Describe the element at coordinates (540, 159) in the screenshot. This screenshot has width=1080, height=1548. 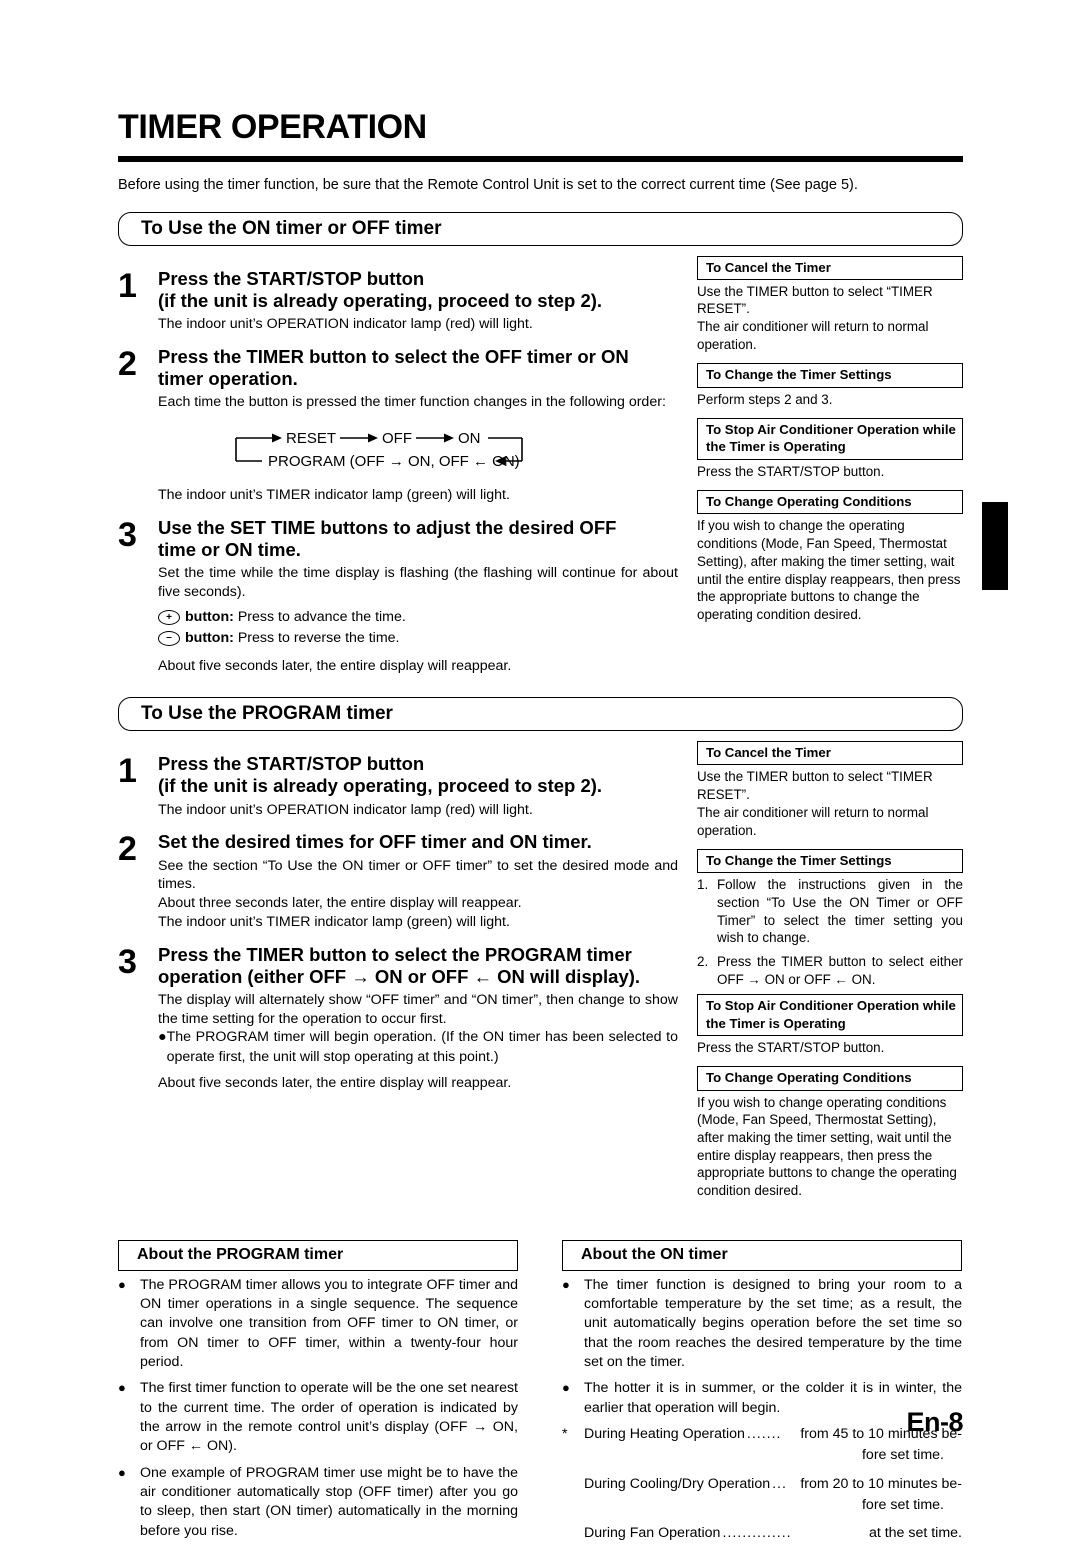
I see `title-rule` at that location.